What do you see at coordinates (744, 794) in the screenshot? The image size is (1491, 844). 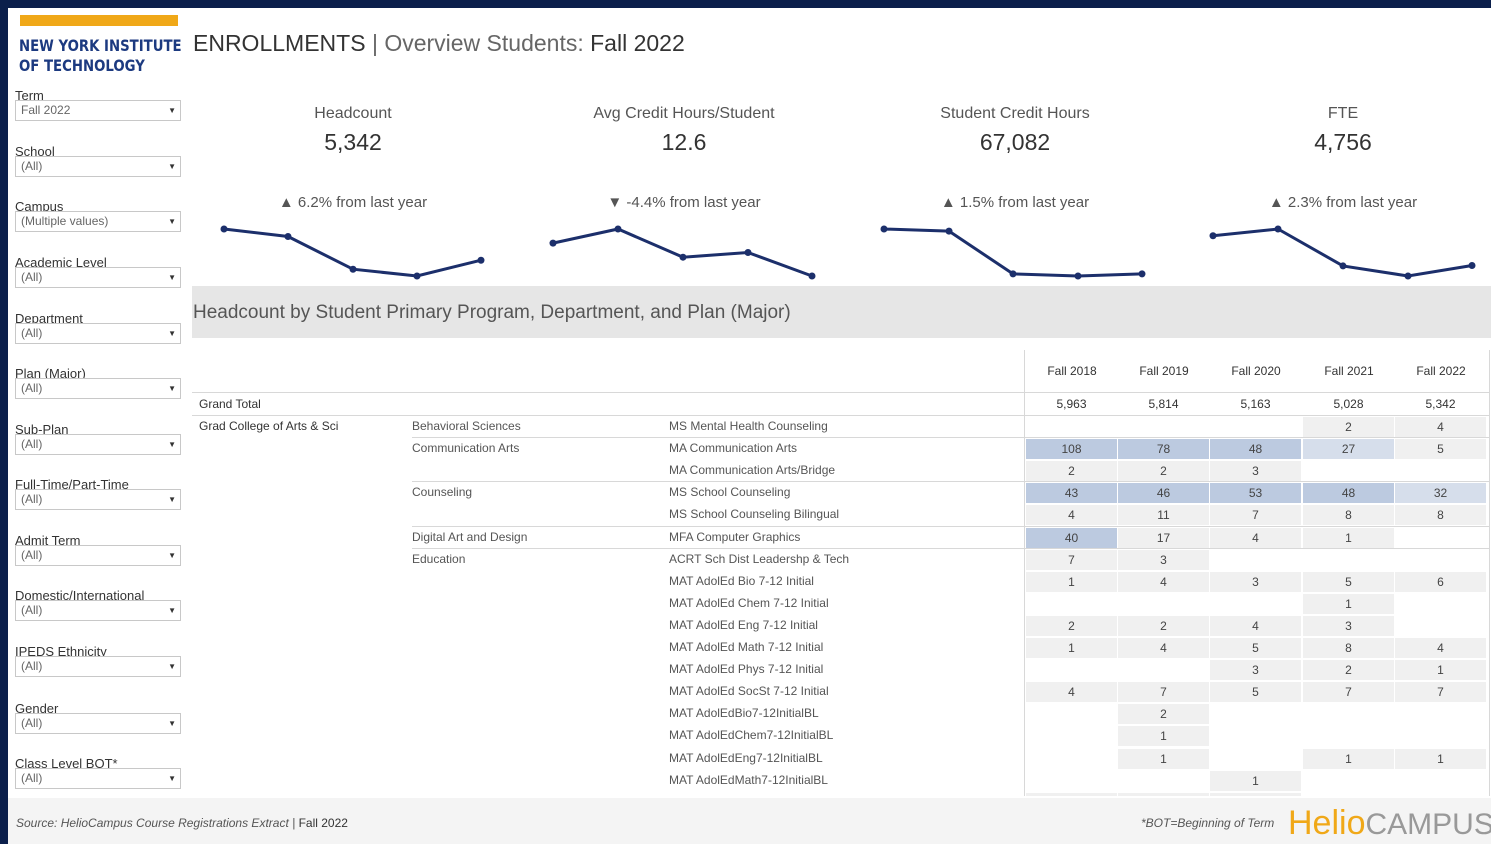 I see `plan-label: MS Adolescence Educ/Math` at bounding box center [744, 794].